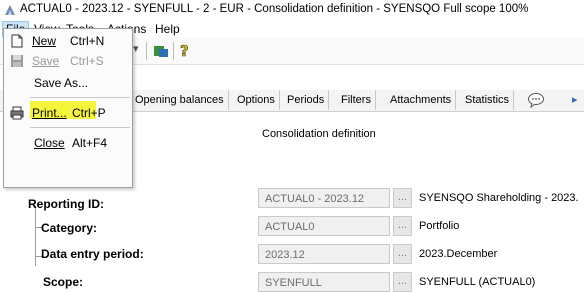  Describe the element at coordinates (46, 61) in the screenshot. I see `menu-item-save-label: Save` at that location.